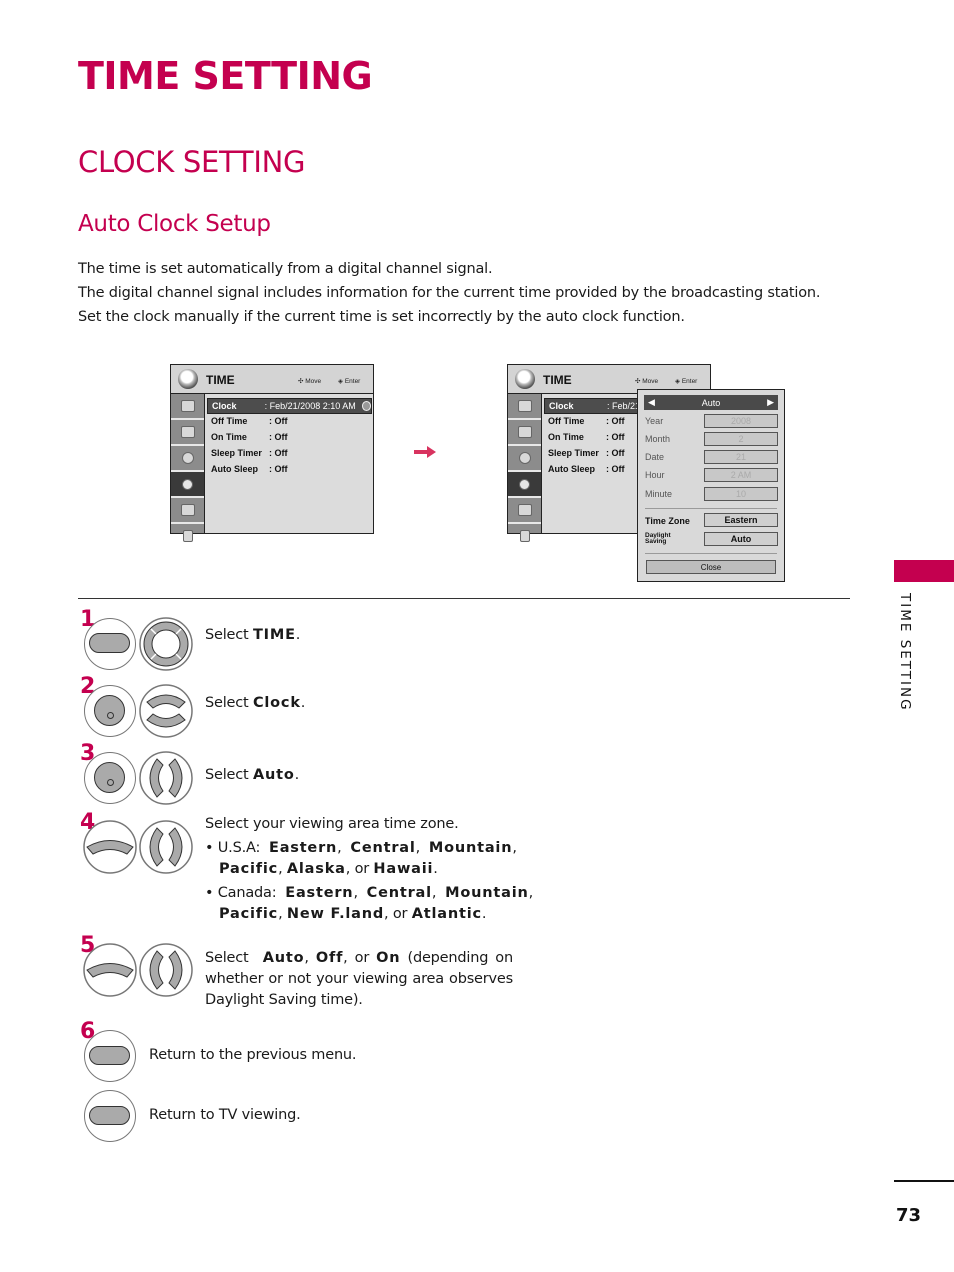 This screenshot has height=1272, width=954. Describe the element at coordinates (741, 494) in the screenshot. I see `minute-field: 10` at that location.